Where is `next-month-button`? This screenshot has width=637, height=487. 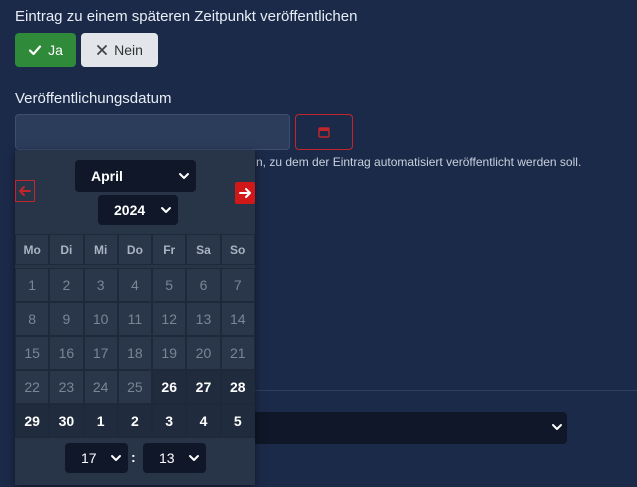
next-month-button is located at coordinates (245, 193).